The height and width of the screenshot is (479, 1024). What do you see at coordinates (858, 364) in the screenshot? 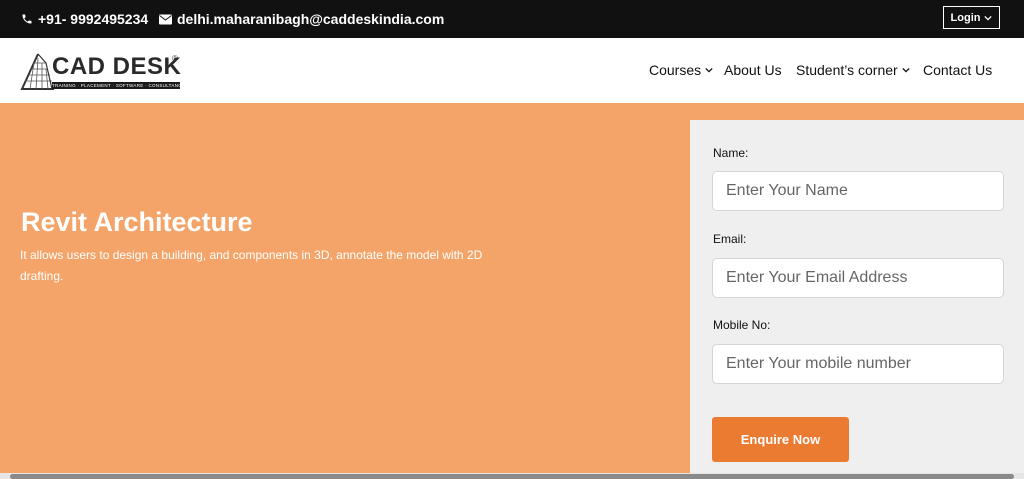
I see `mobile-input` at bounding box center [858, 364].